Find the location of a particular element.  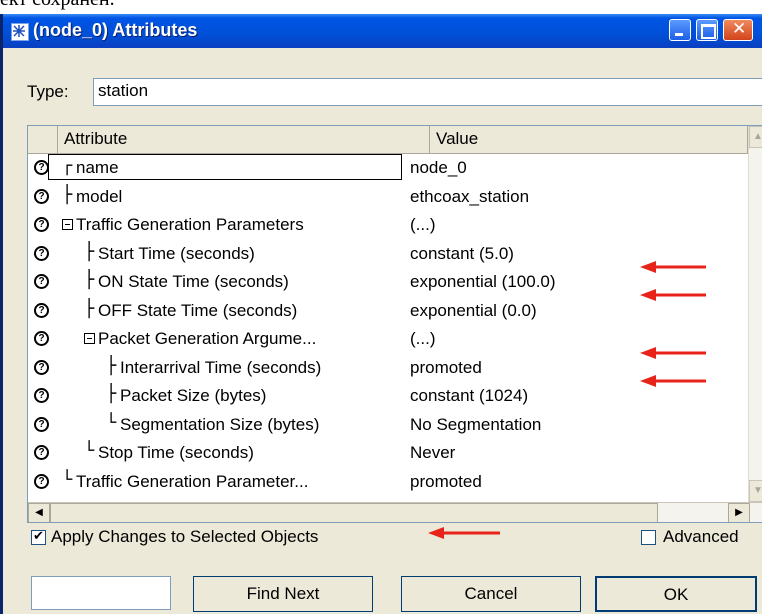

attribute-name: ON State Time (seconds) is located at coordinates (193, 281).